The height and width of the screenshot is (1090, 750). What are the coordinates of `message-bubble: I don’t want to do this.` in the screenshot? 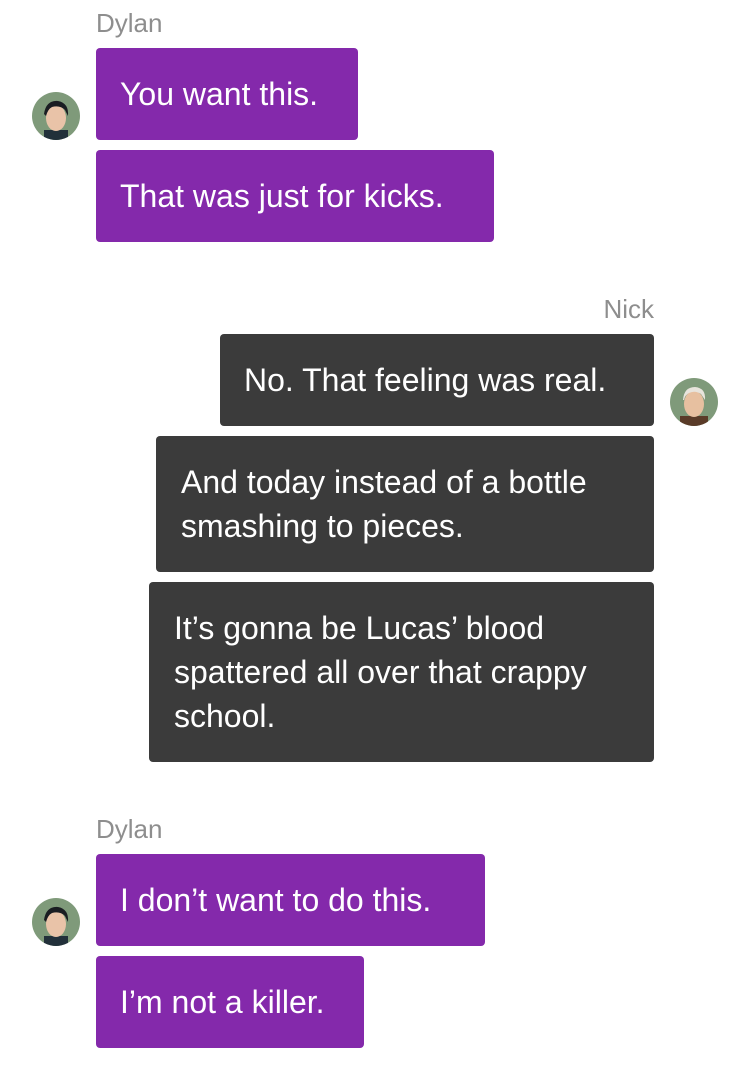 It's located at (290, 900).